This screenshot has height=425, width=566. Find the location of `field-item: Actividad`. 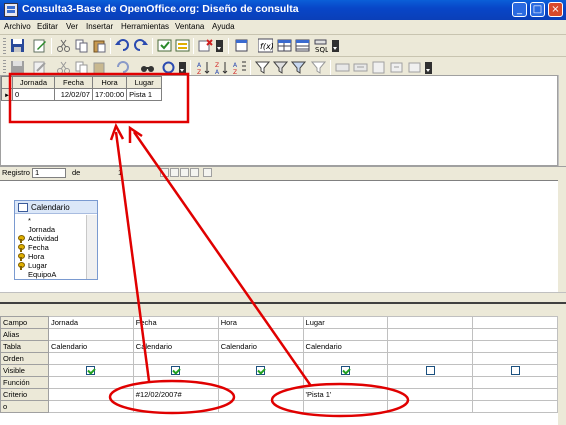

field-item: Actividad is located at coordinates (37, 238).